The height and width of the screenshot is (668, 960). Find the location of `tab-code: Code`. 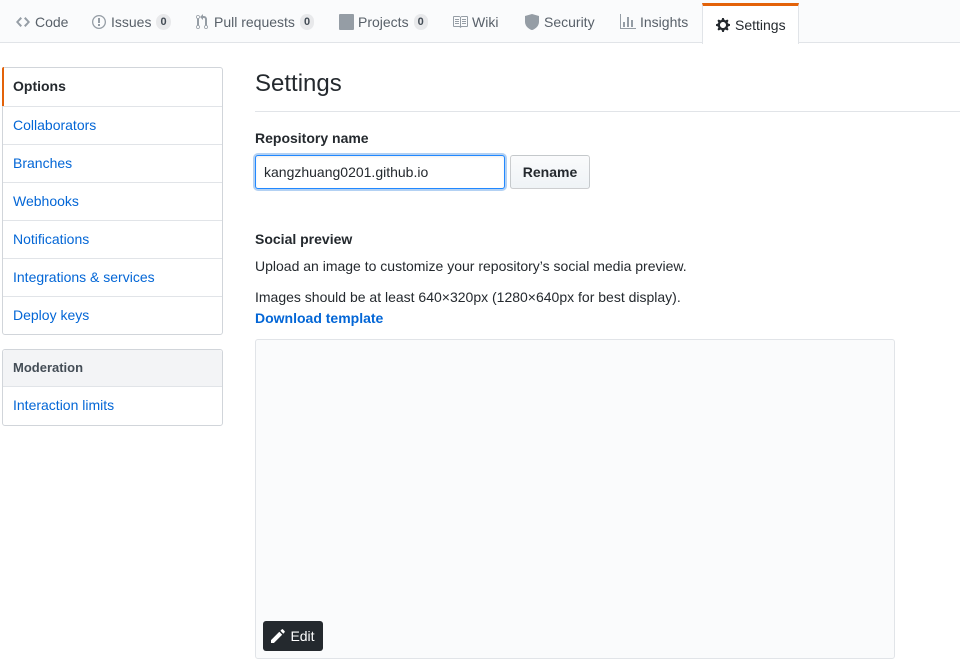

tab-code: Code is located at coordinates (41, 21).